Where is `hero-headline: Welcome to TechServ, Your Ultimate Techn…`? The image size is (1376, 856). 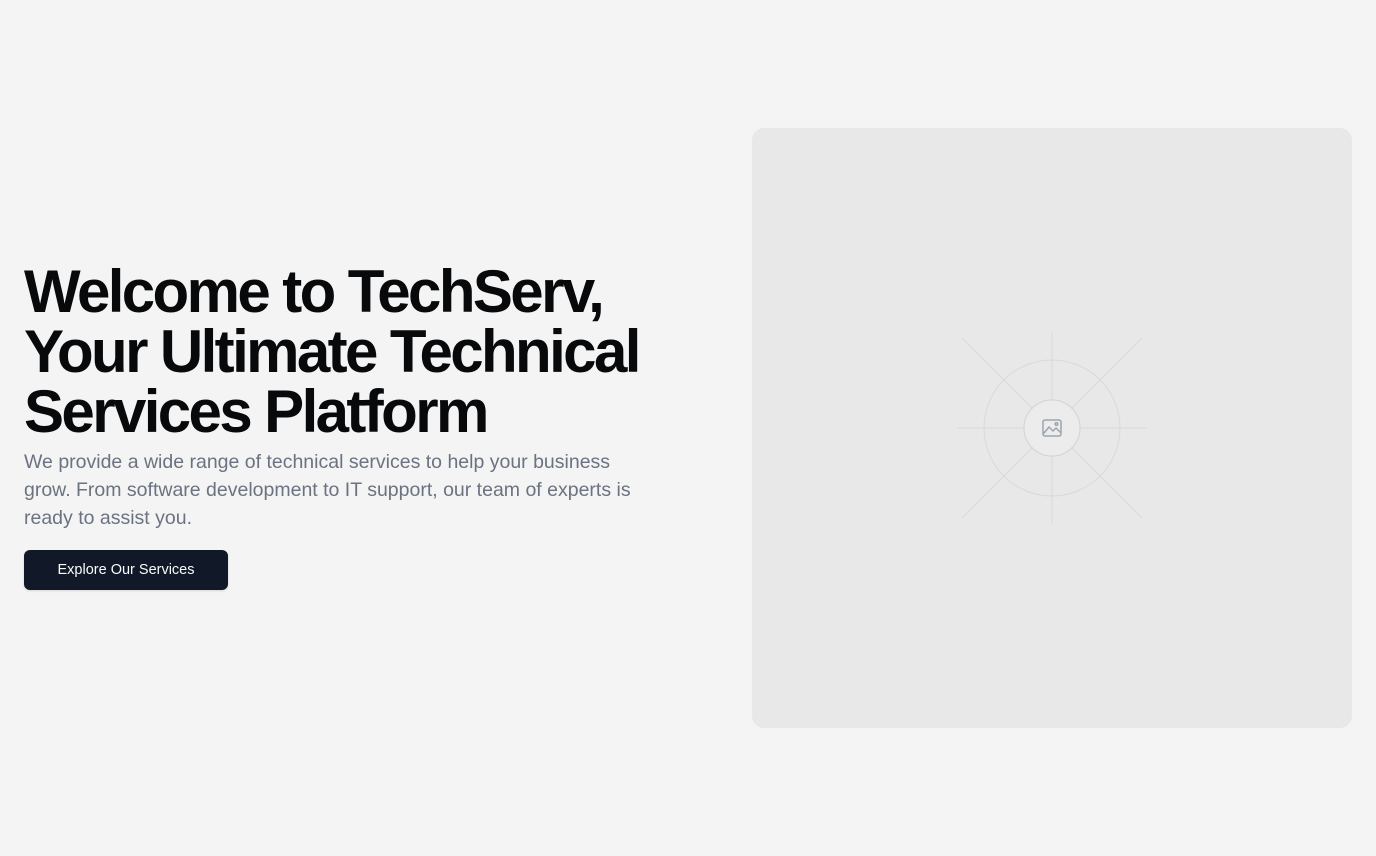
hero-headline: Welcome to TechServ, Your Ultimate Techn… is located at coordinates (364, 352).